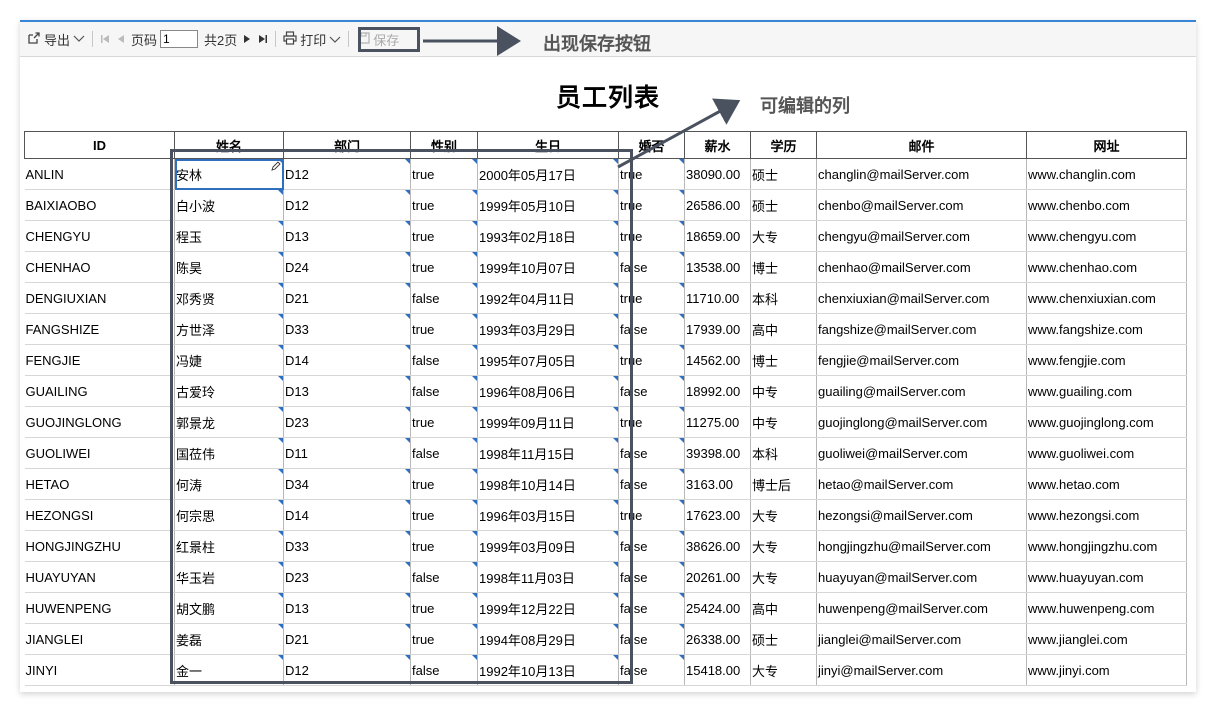  I want to click on annotation-arrows, so click(582, 97).